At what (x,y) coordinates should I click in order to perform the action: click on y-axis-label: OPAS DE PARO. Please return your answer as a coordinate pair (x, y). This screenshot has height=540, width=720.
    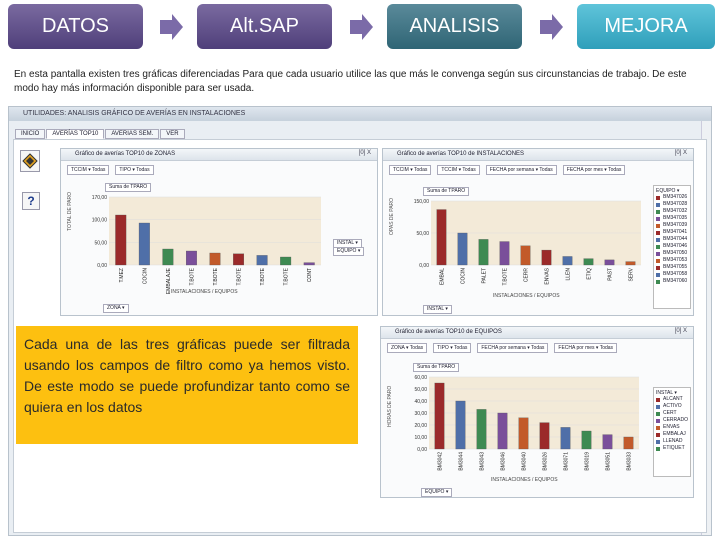
    Looking at the image, I should click on (392, 216).